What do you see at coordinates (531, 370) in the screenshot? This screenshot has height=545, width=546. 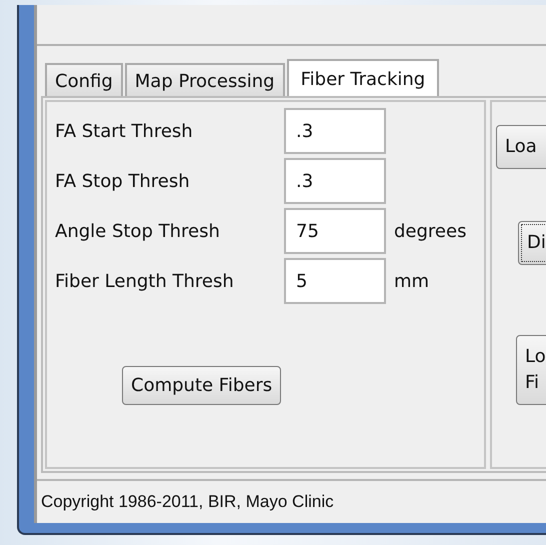 I see `side-button: Lo Fi` at bounding box center [531, 370].